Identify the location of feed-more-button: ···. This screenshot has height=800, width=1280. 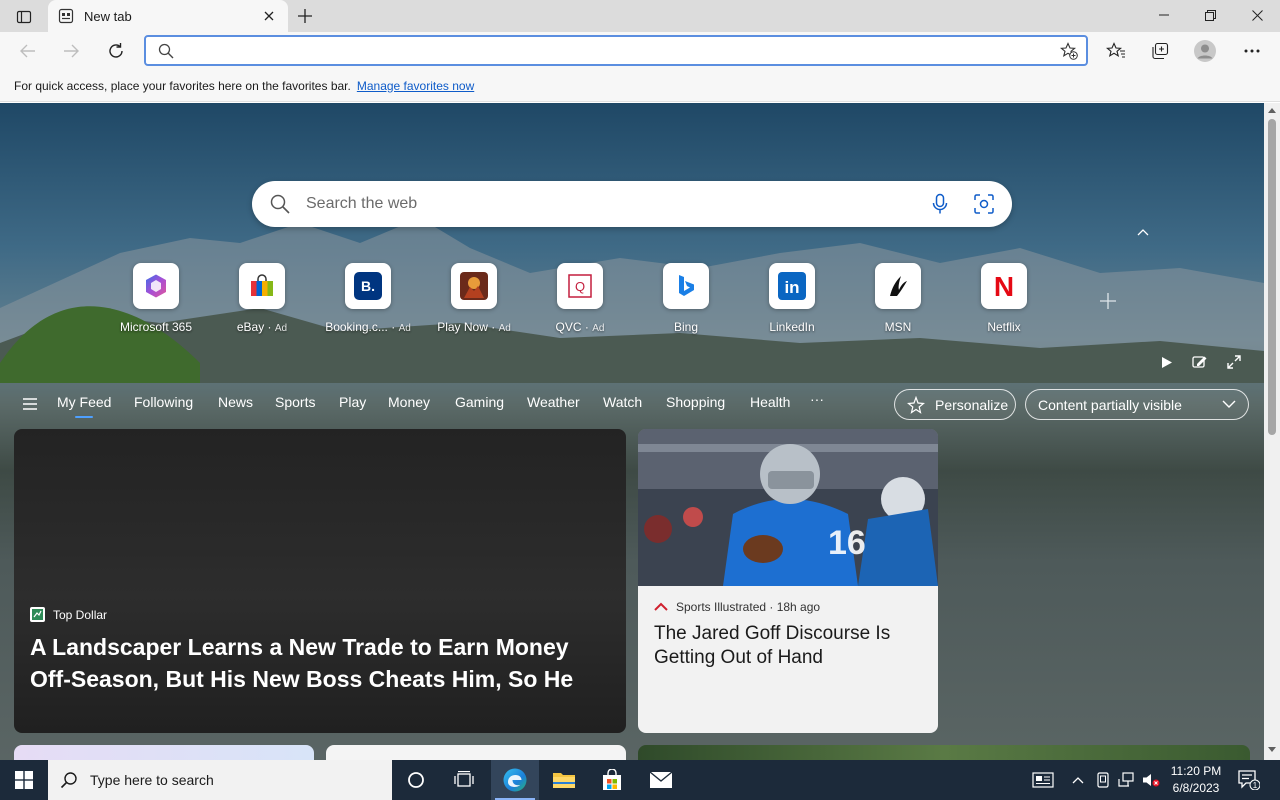
(817, 399).